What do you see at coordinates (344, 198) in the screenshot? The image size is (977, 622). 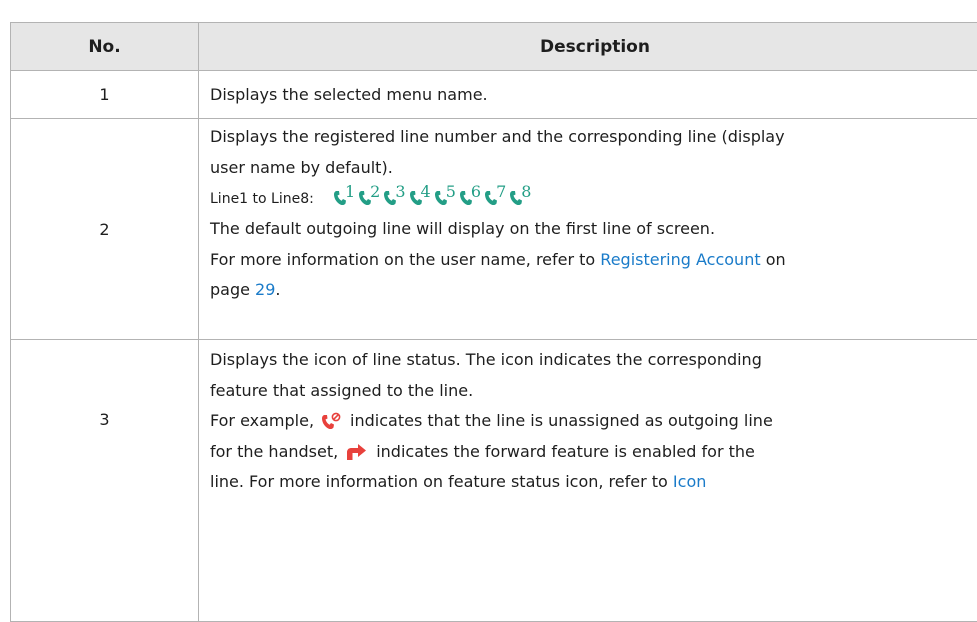 I see `line-icon: 1` at bounding box center [344, 198].